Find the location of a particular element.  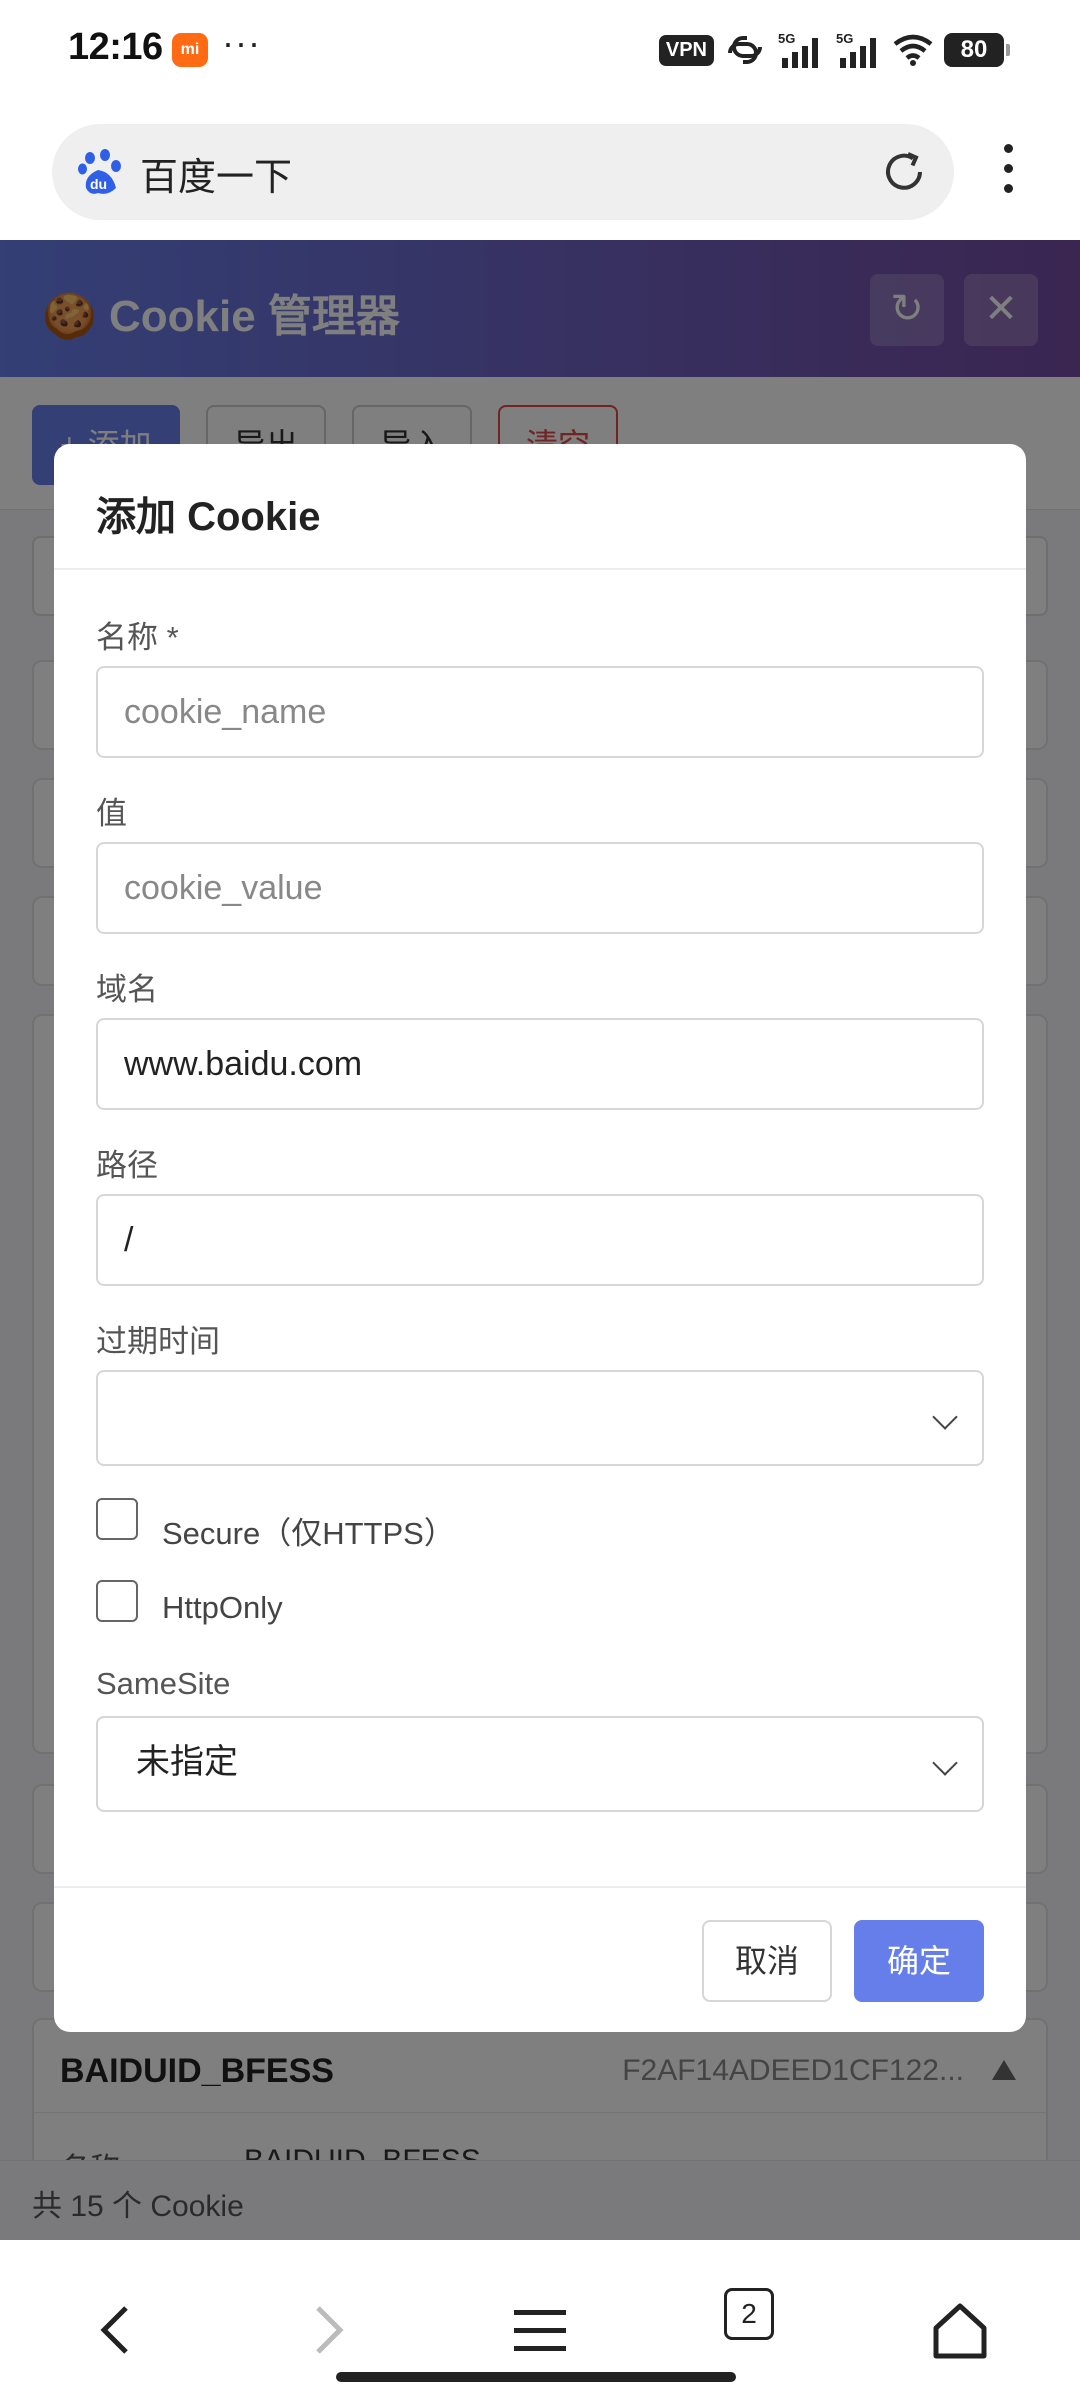

mi-app-icon: mi is located at coordinates (190, 50).